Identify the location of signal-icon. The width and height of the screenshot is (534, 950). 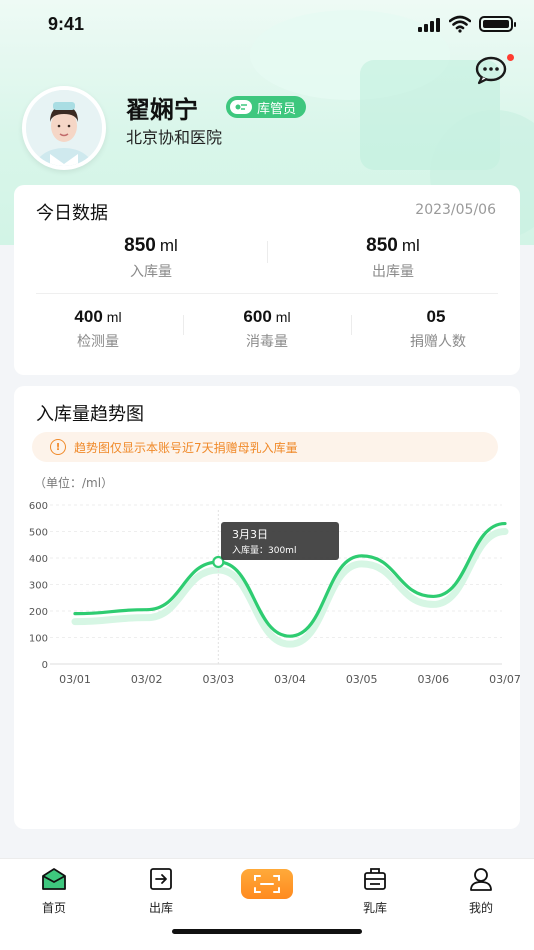
(430, 25).